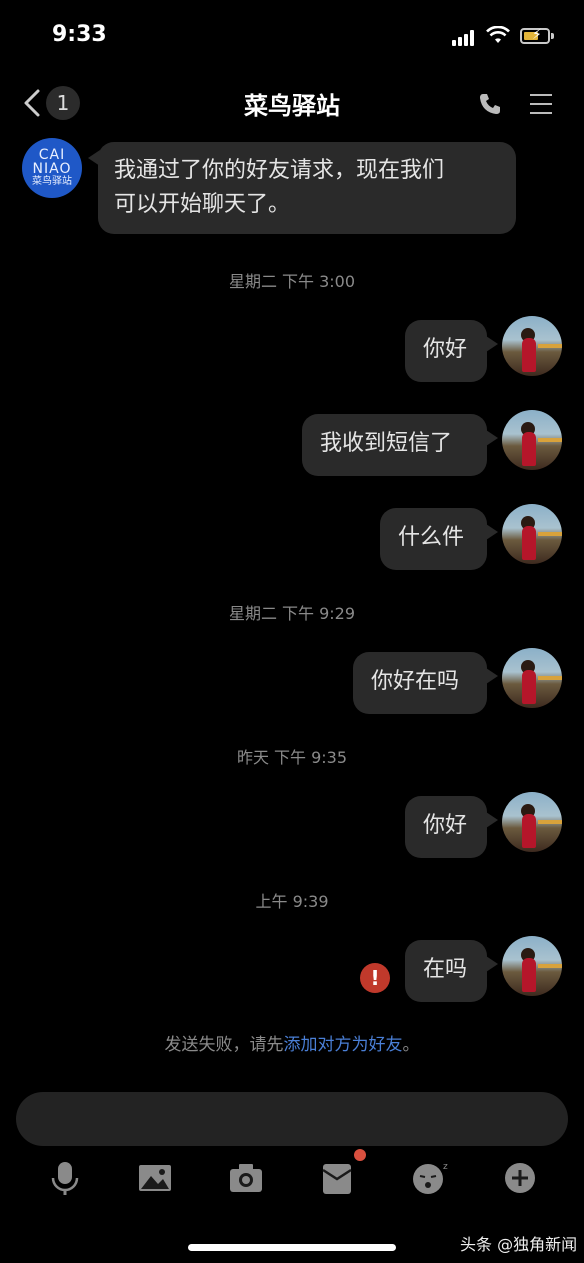 Image resolution: width=584 pixels, height=1263 pixels. Describe the element at coordinates (411, 1045) in the screenshot. I see `notice-text-end: 。` at that location.